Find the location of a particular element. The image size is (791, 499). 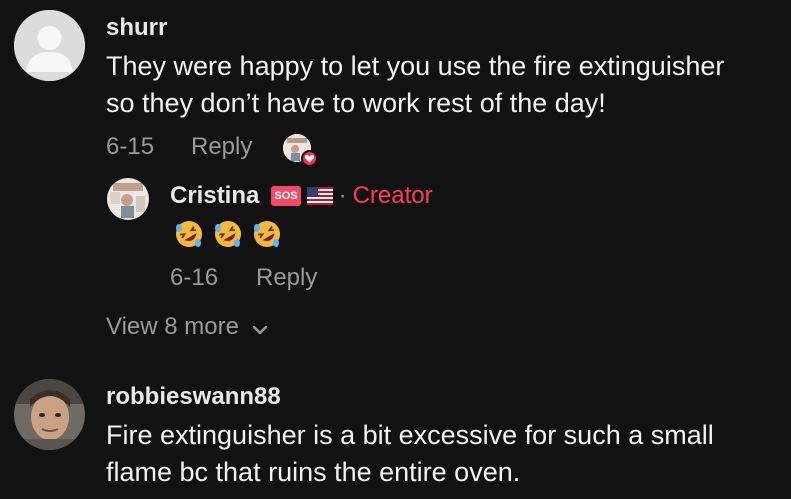

creator-liked-indicator is located at coordinates (301, 151).